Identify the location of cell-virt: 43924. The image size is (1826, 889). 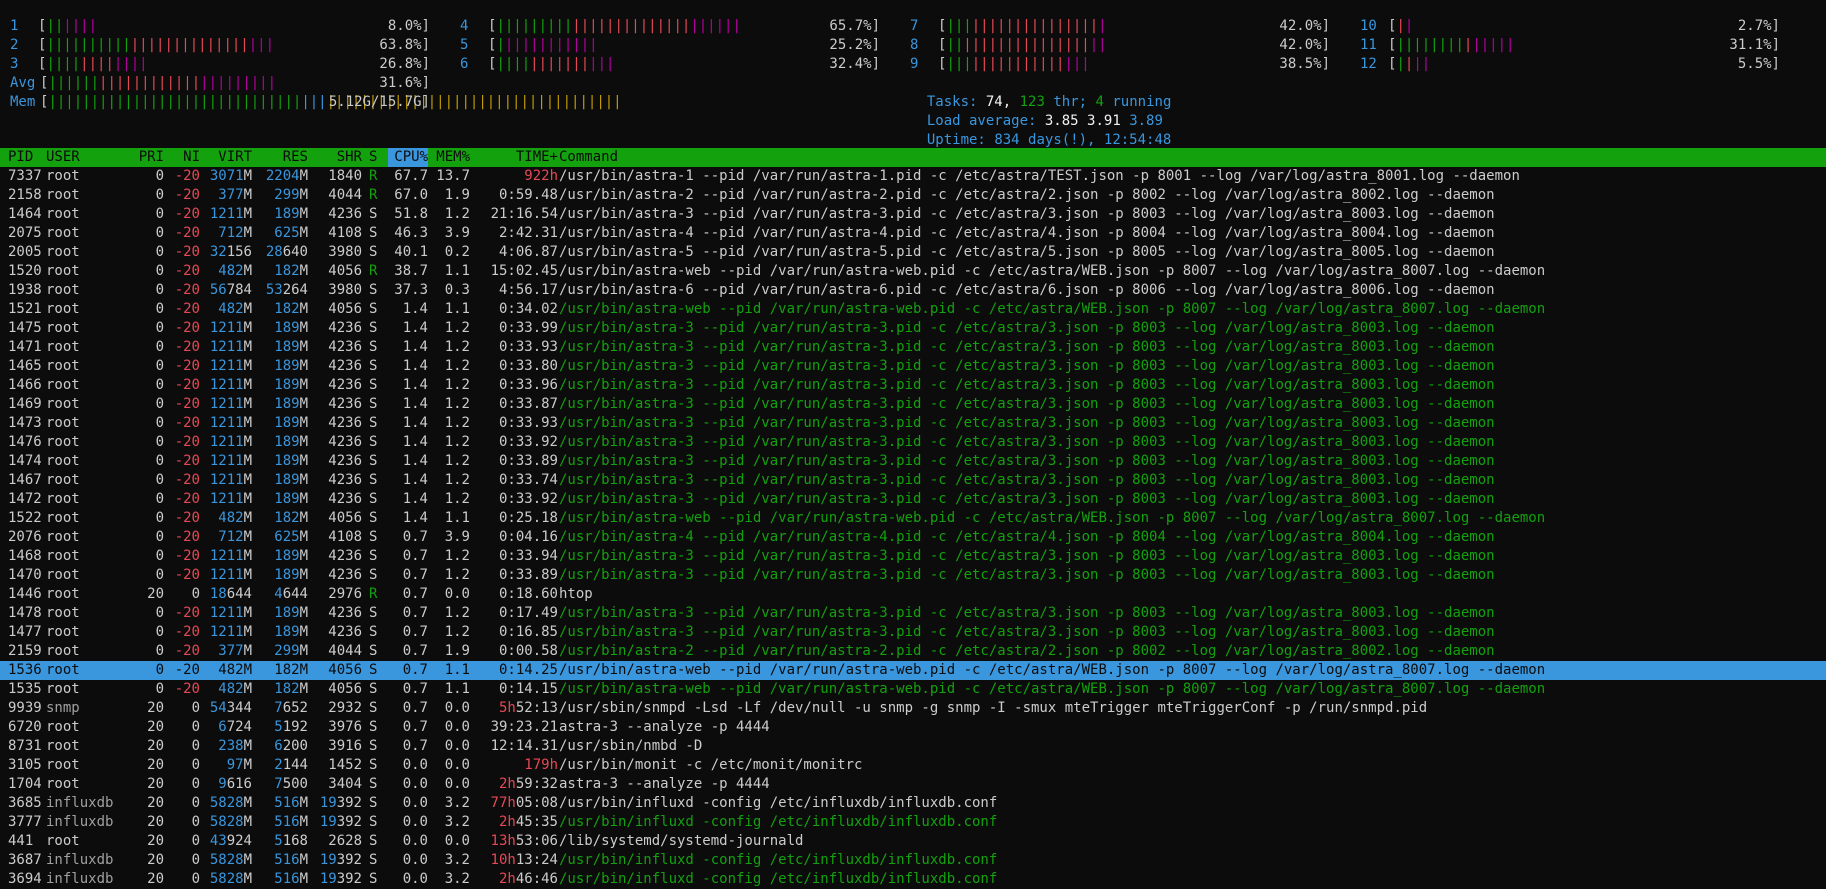
(230, 841).